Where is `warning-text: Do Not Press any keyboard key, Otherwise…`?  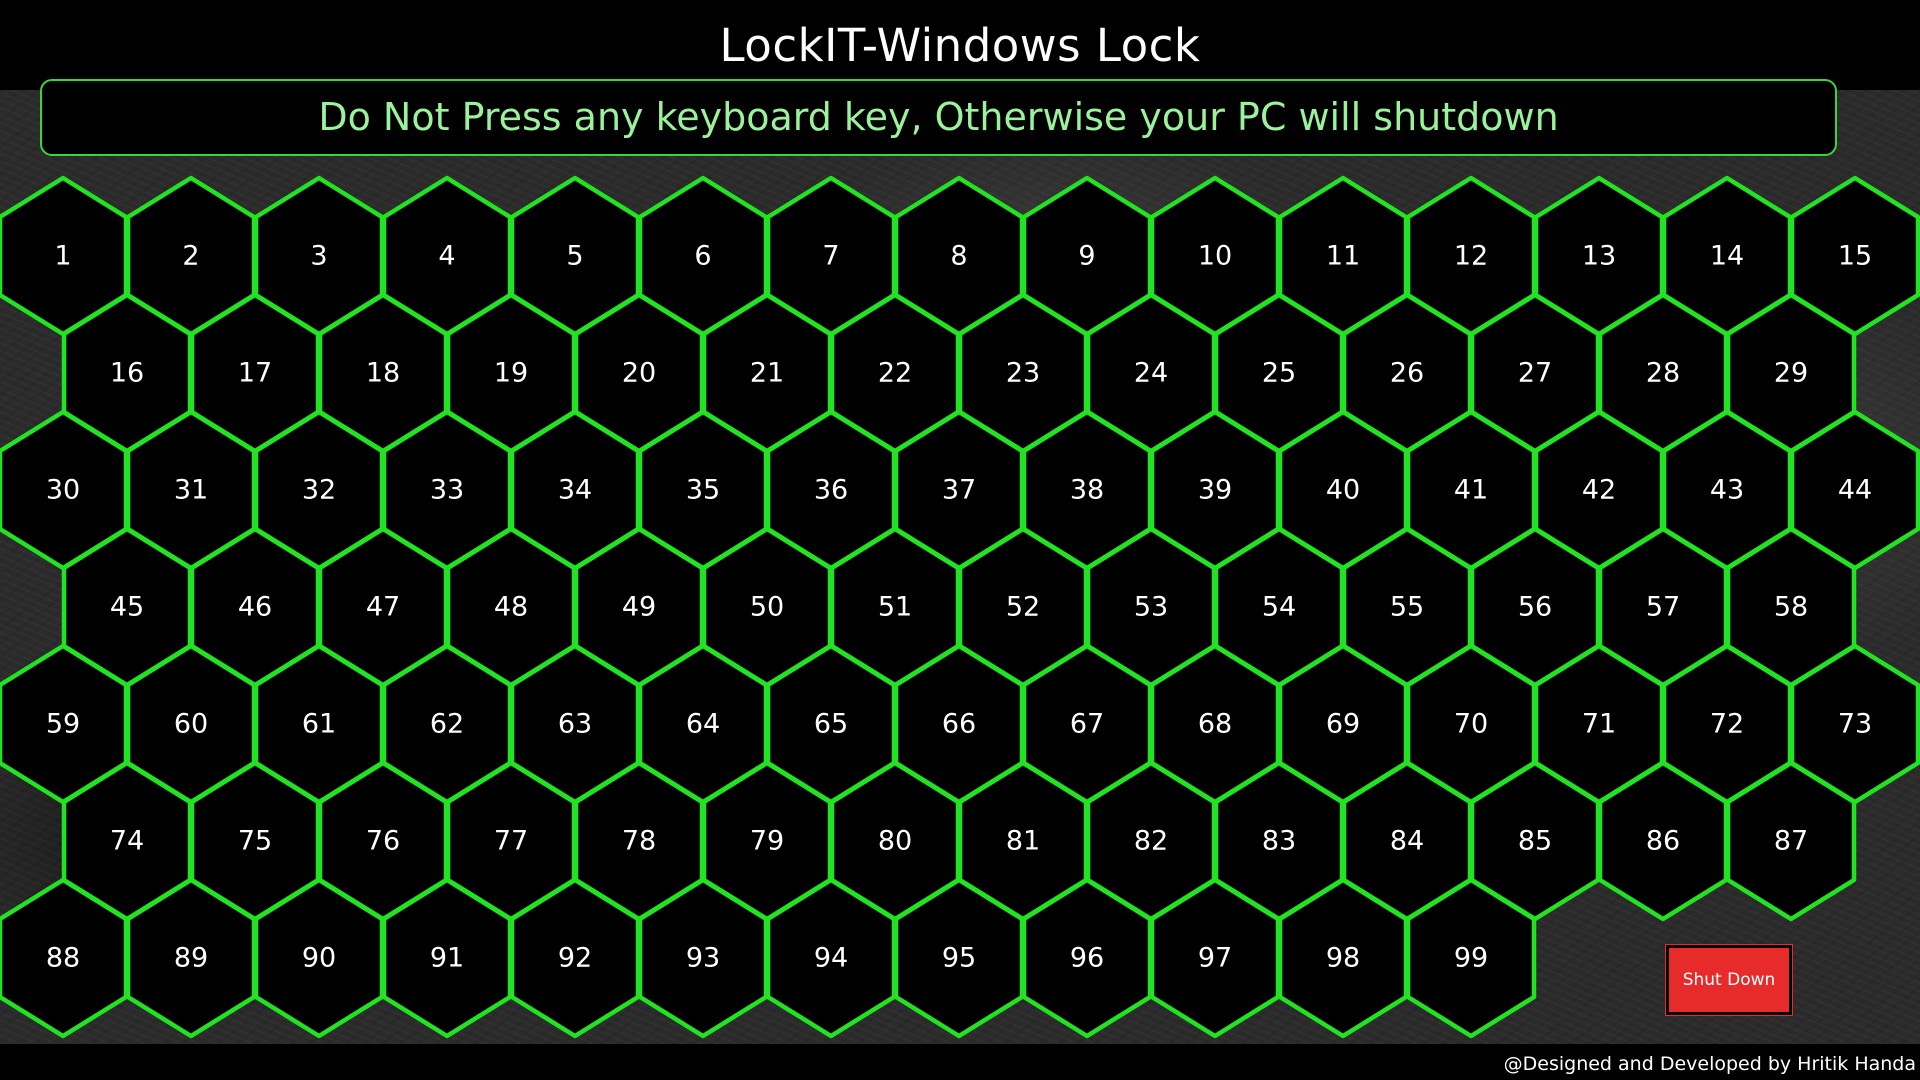 warning-text: Do Not Press any keyboard key, Otherwise… is located at coordinates (938, 117).